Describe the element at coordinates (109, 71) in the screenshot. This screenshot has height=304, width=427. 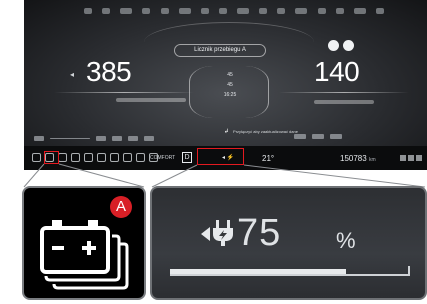
I see `range-value: 385` at that location.